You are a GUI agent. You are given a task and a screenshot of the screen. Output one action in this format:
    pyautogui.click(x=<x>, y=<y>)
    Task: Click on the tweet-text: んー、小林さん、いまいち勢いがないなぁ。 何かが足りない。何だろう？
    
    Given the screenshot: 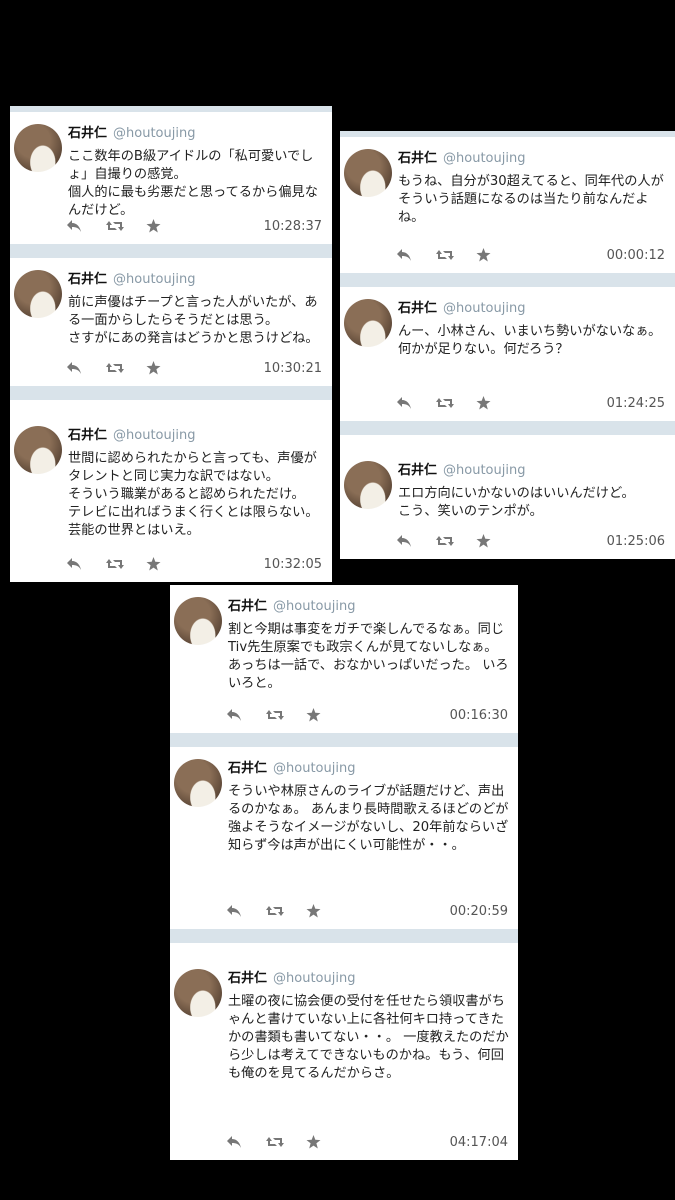 What is the action you would take?
    pyautogui.click(x=530, y=340)
    